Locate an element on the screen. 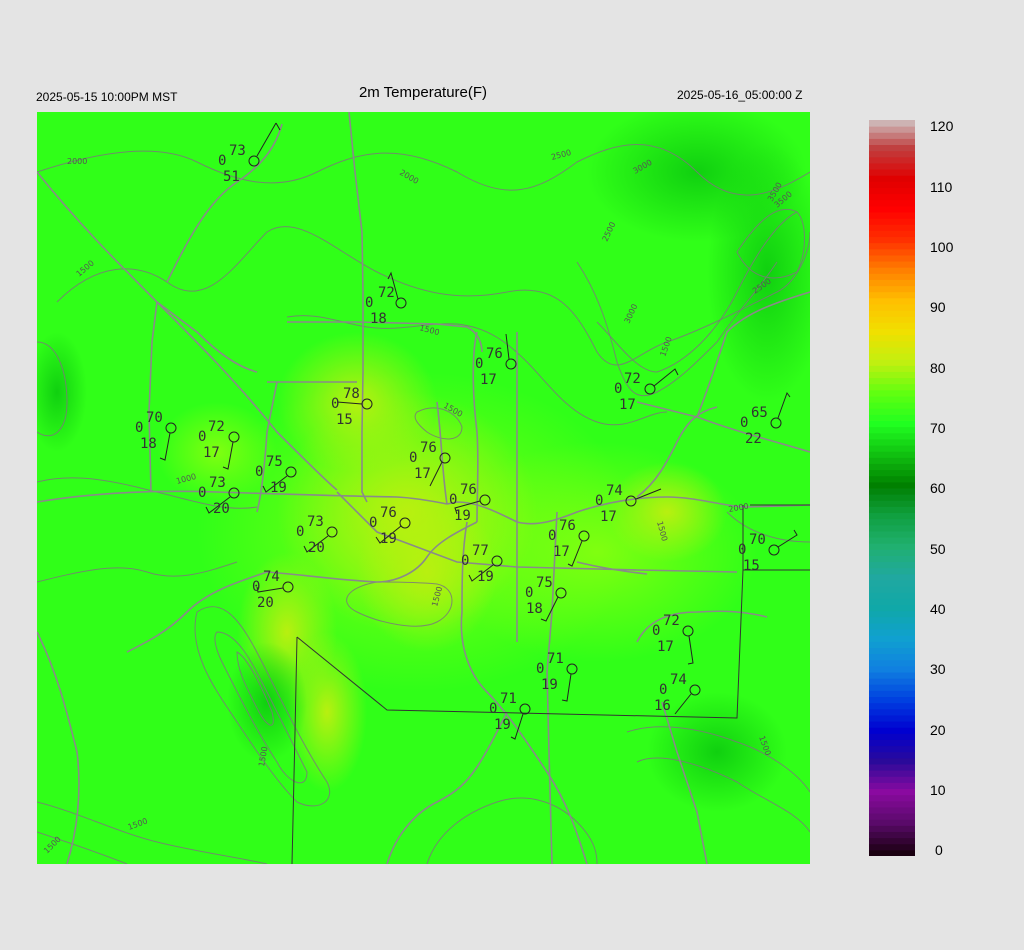  colorbar-tick: 90 is located at coordinates (938, 307).